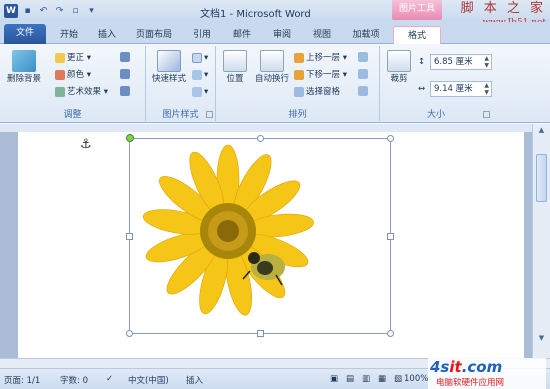 This screenshot has width=550, height=389. I want to click on rotate-icon, so click(363, 91).